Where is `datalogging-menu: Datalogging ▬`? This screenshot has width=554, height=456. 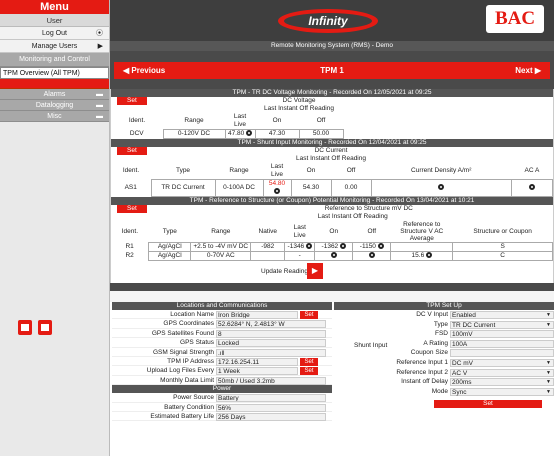
datalogging-menu: Datalogging ▬ is located at coordinates (54, 105).